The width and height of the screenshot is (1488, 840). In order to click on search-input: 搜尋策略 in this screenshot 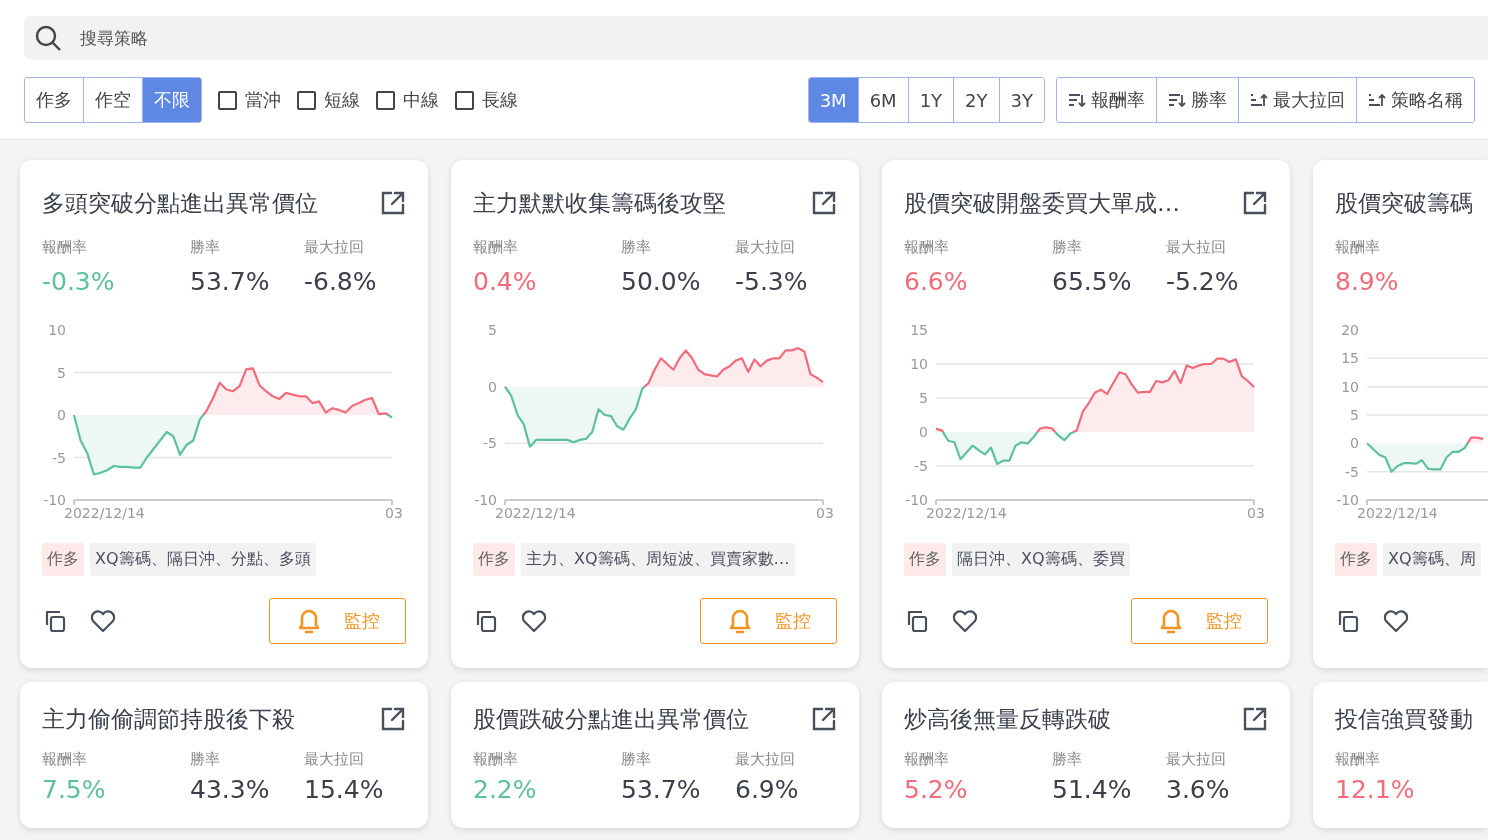, I will do `click(779, 38)`.